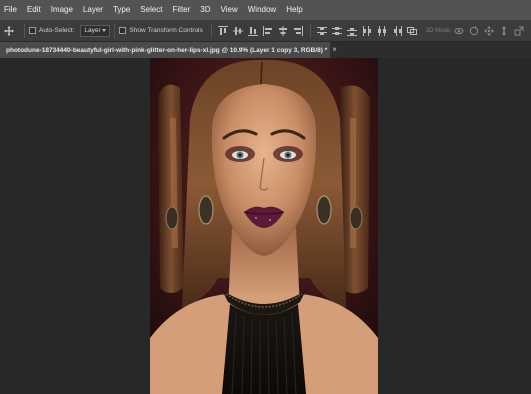  Describe the element at coordinates (104, 30) in the screenshot. I see `chevron-down-icon` at that location.